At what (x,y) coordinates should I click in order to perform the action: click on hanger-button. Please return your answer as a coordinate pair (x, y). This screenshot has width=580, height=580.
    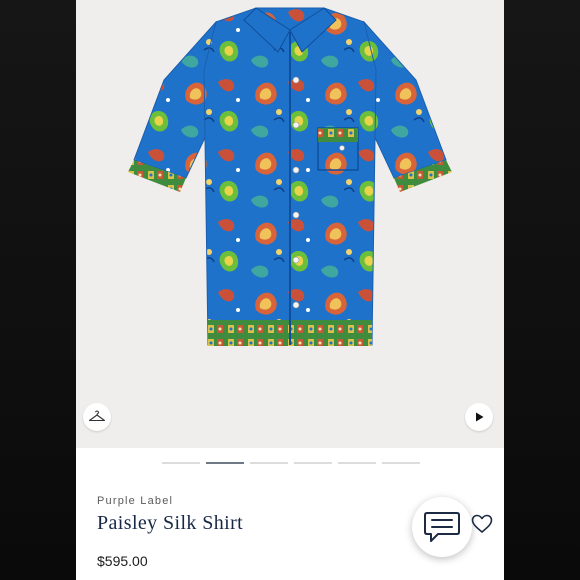
    Looking at the image, I should click on (97, 417).